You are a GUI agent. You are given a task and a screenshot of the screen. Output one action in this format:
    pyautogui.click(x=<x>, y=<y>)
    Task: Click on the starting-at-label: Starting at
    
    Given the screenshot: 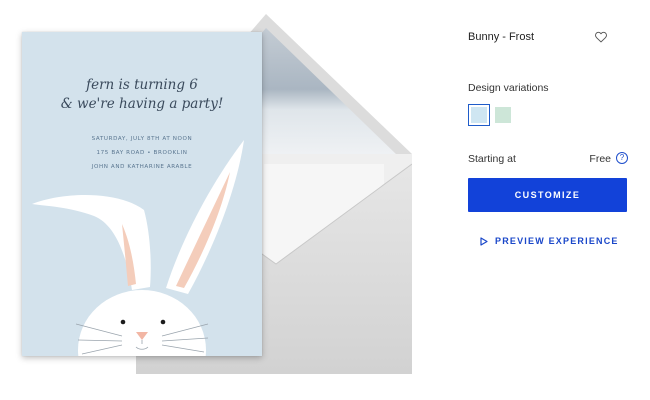 What is the action you would take?
    pyautogui.click(x=492, y=159)
    